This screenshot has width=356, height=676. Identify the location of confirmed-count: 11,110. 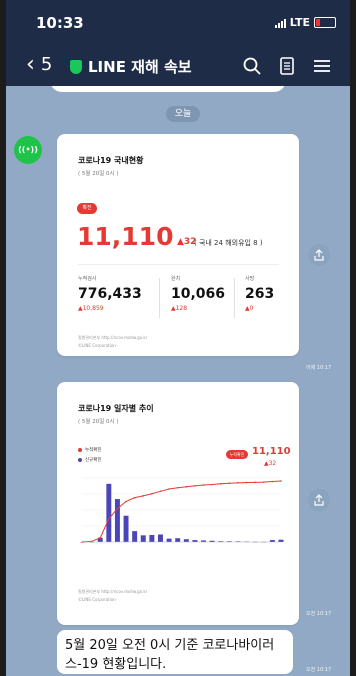
(125, 236).